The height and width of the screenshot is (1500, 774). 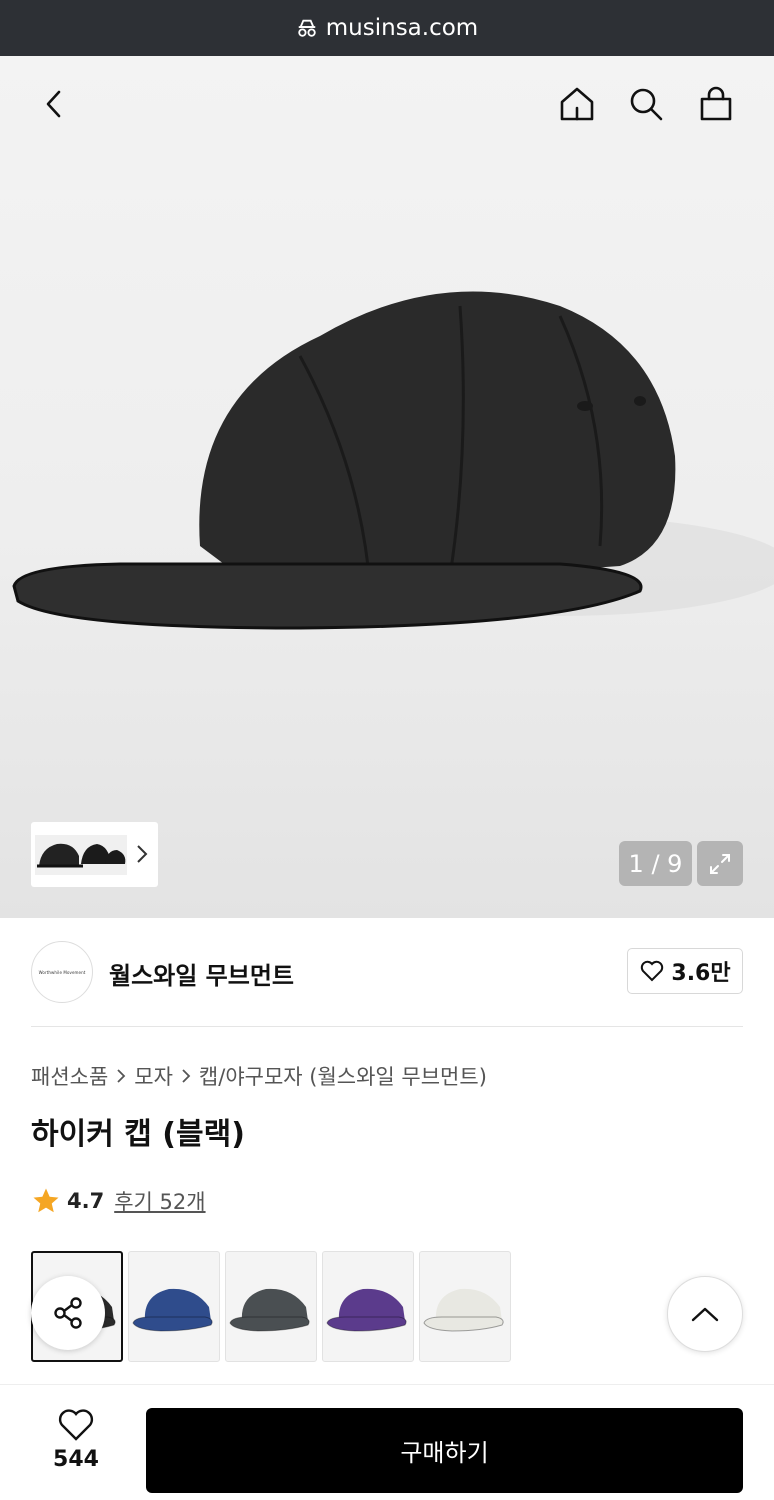 I want to click on search-button, so click(x=646, y=104).